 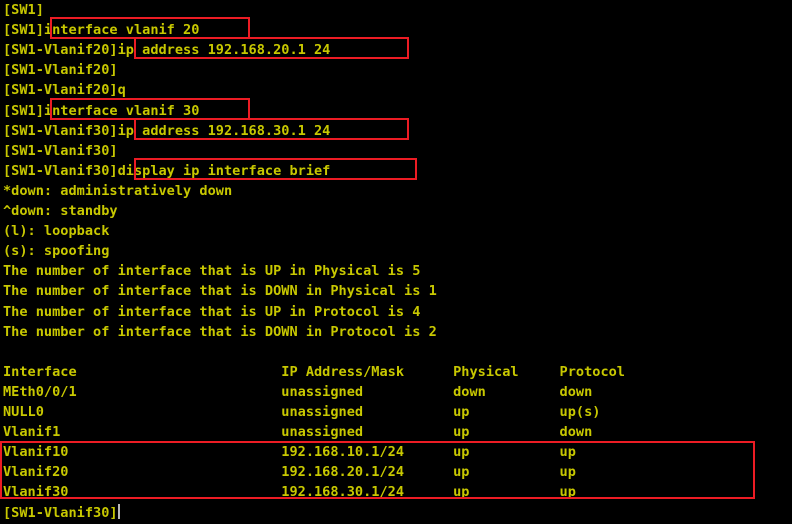 I want to click on terminal-line-21: Vlanif1 unassigned up down, so click(x=298, y=432).